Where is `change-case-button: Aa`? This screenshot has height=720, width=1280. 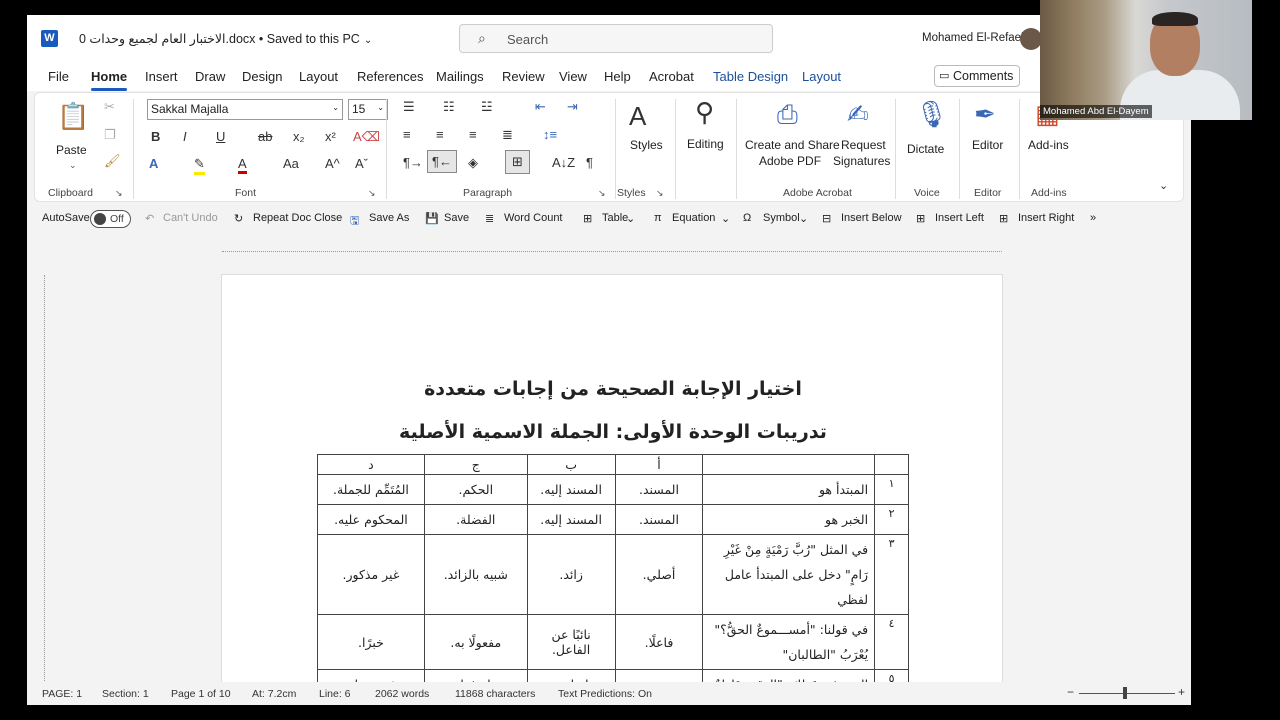 change-case-button: Aa is located at coordinates (291, 163).